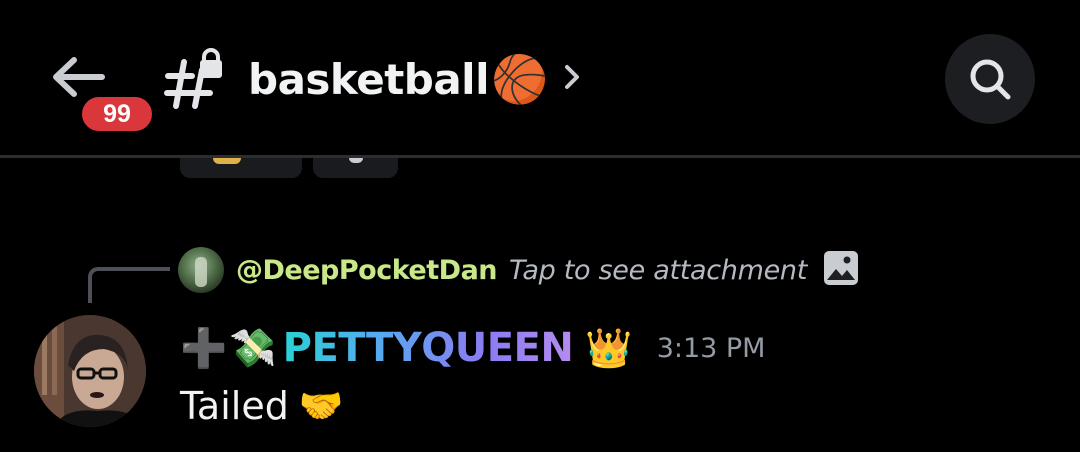 The height and width of the screenshot is (452, 1080). Describe the element at coordinates (428, 348) in the screenshot. I see `author-name: PETTYQUEEN` at that location.